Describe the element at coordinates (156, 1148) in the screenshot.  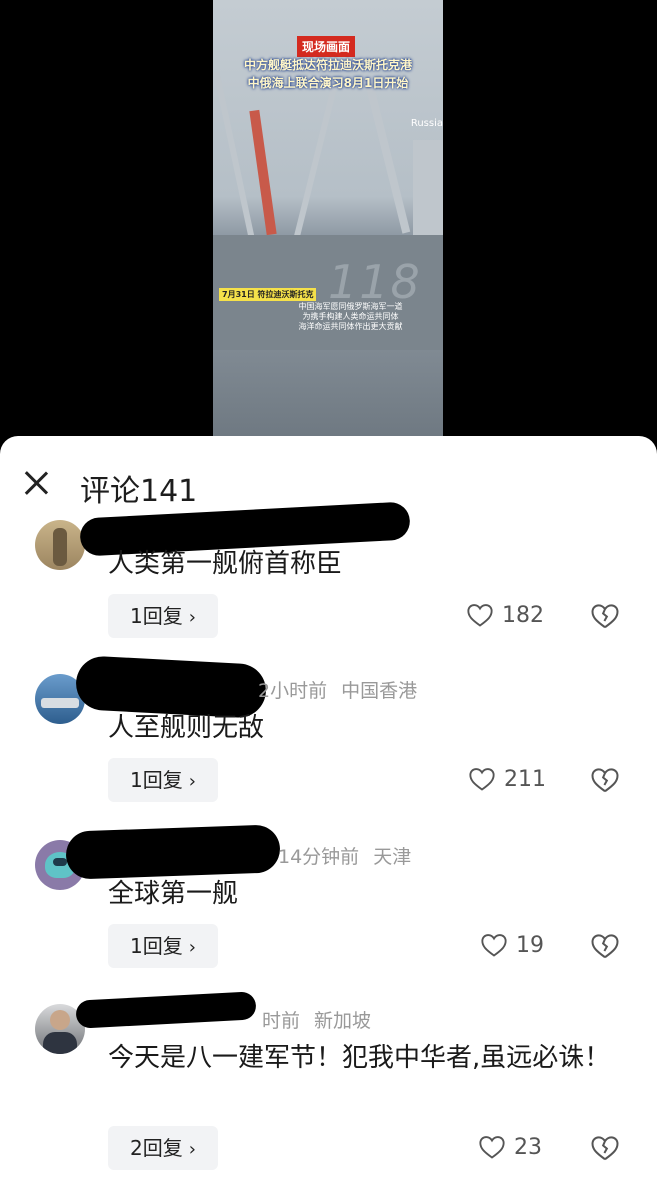
I see `reply-label: 2回复` at that location.